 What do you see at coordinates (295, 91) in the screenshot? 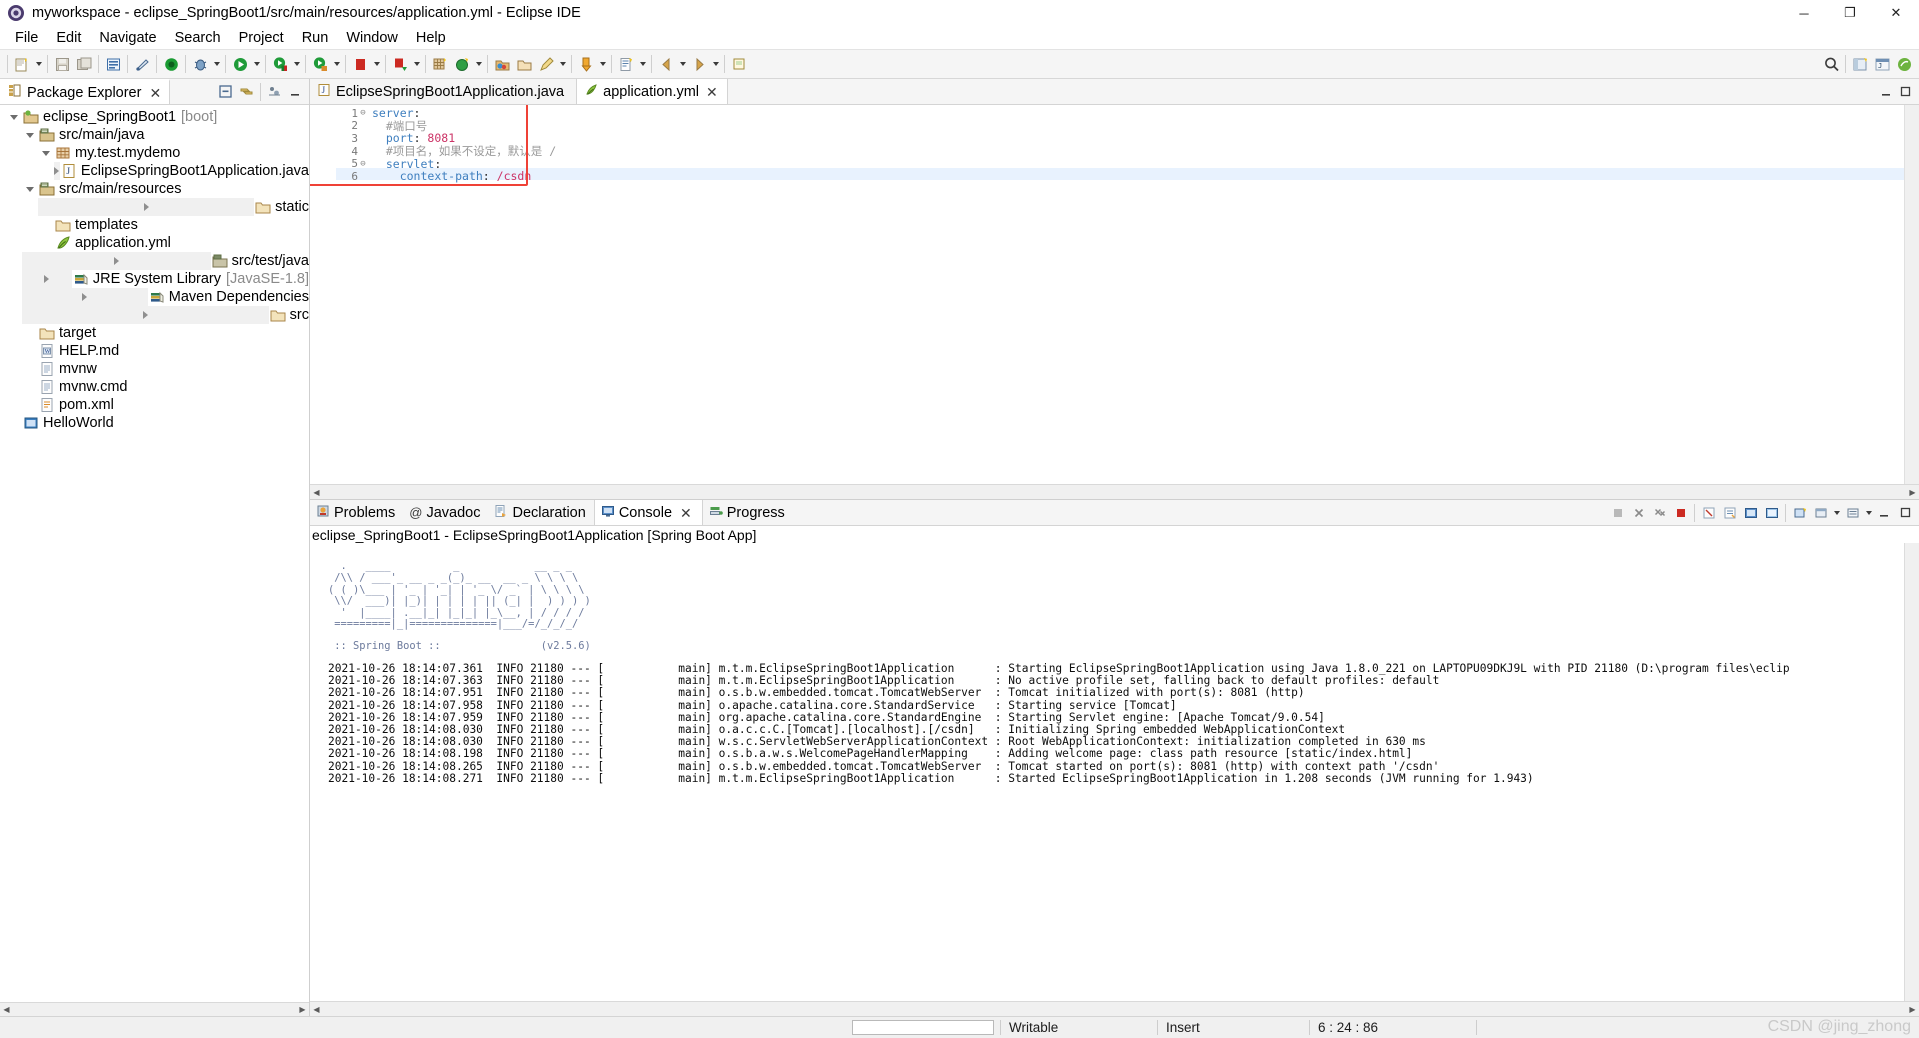
I see `view-minimize-icon` at bounding box center [295, 91].